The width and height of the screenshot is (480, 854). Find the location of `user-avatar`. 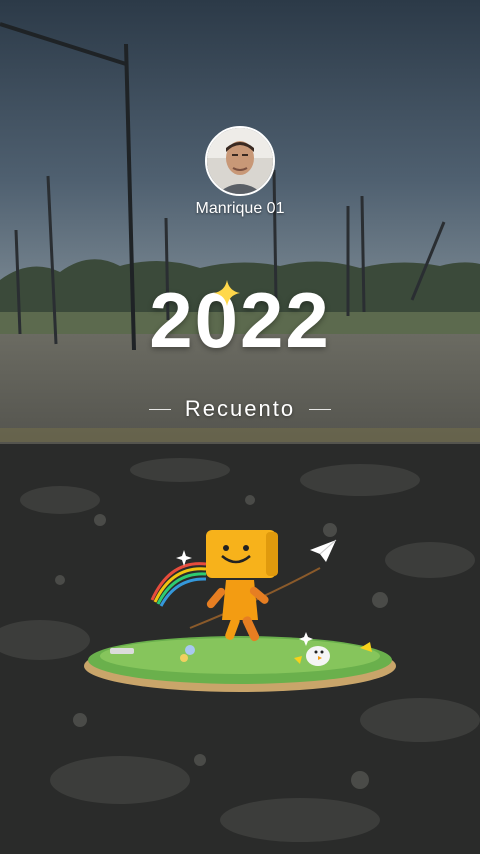

user-avatar is located at coordinates (240, 161).